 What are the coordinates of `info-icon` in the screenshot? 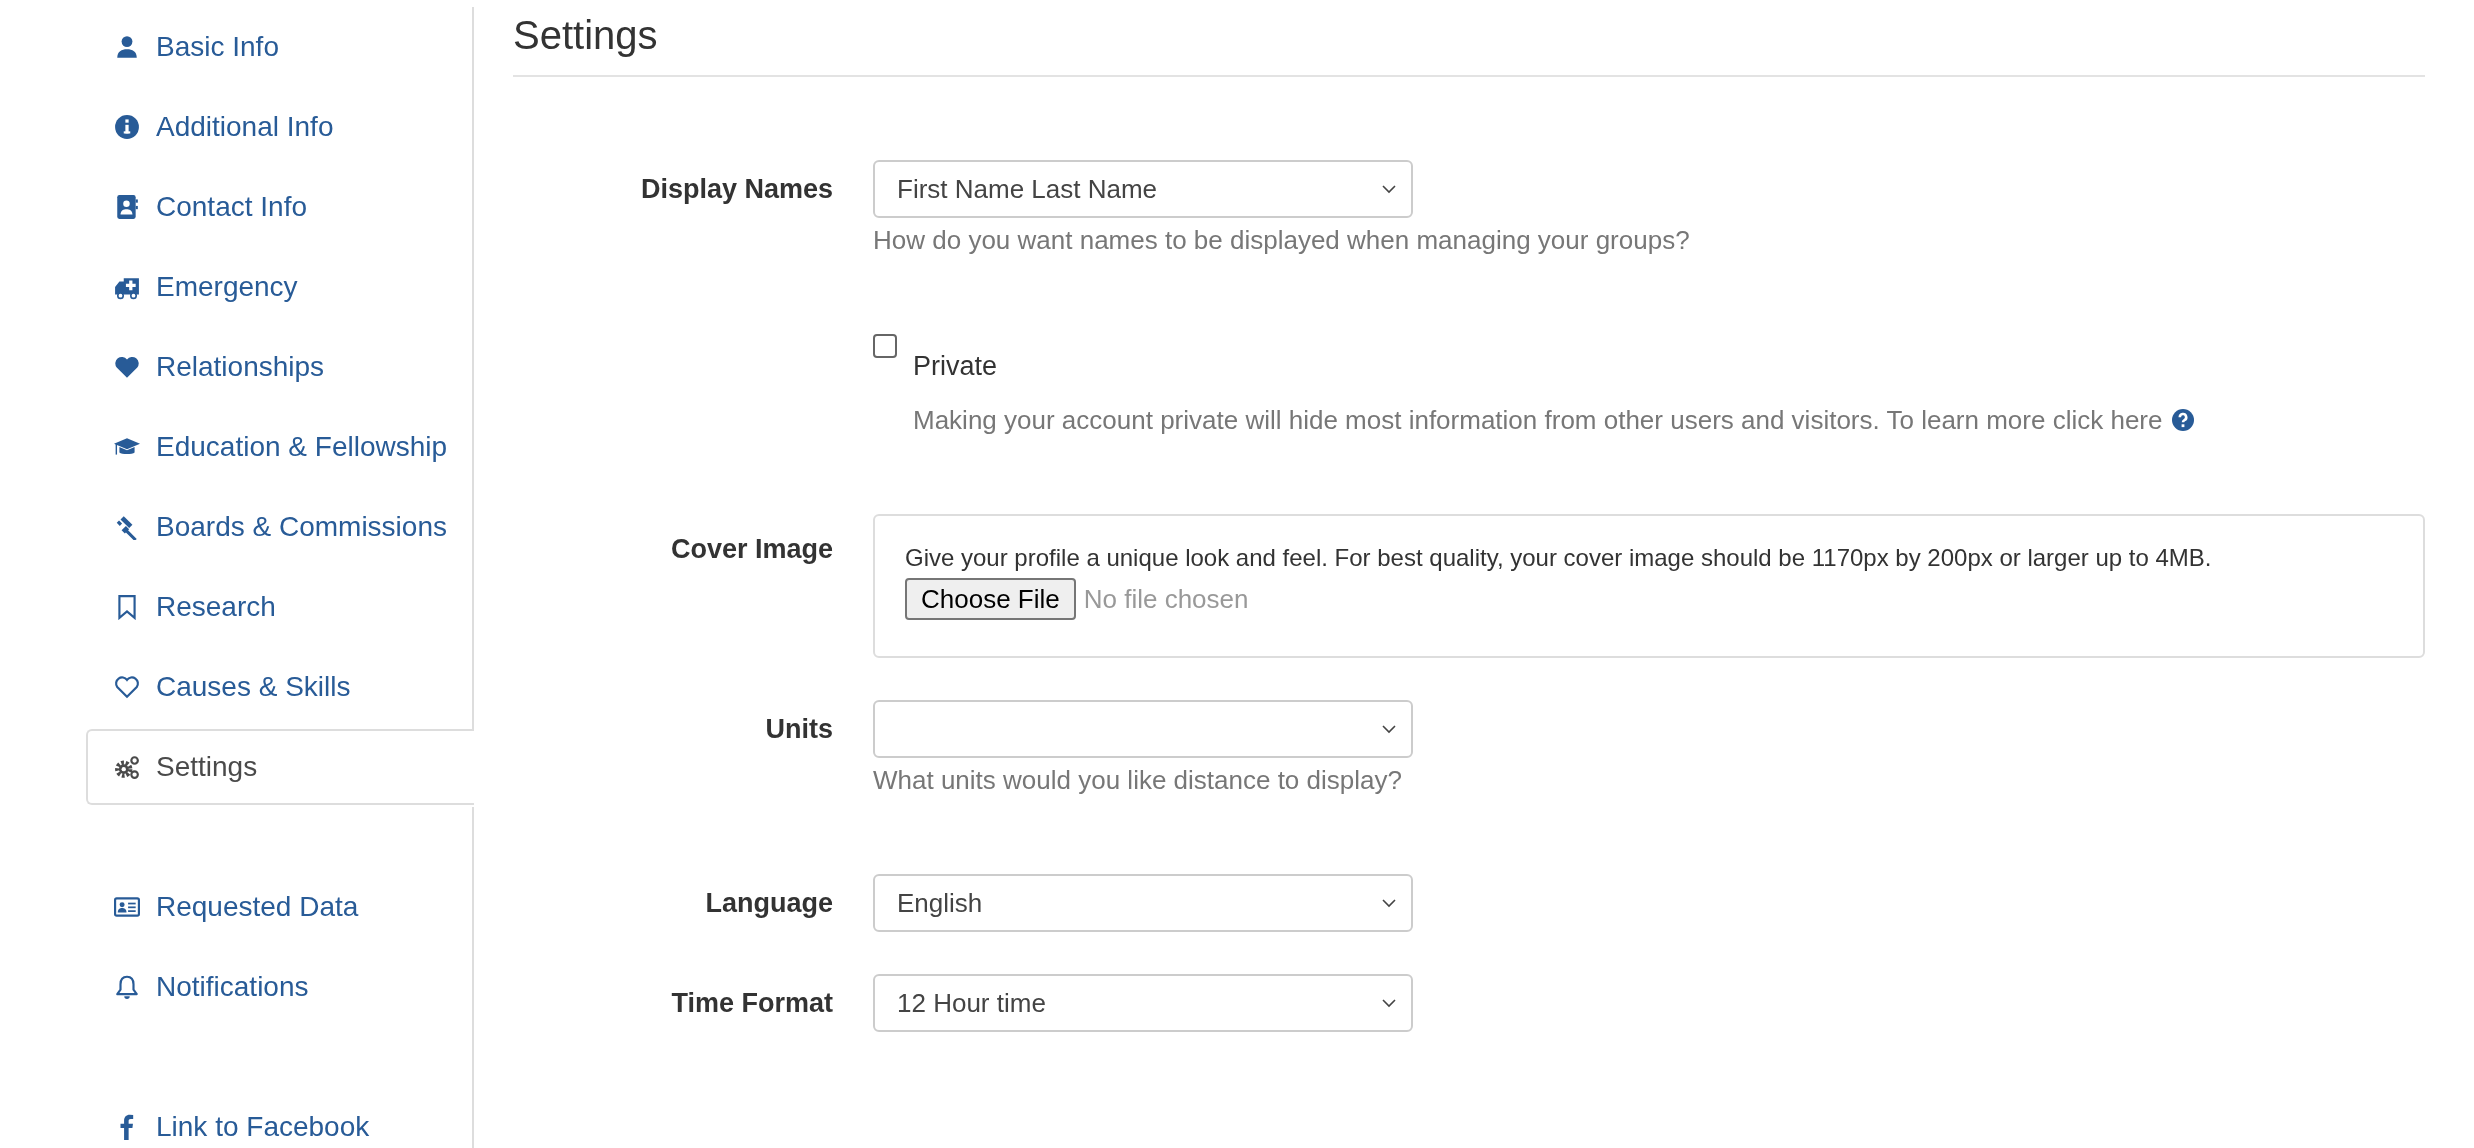 It's located at (127, 127).